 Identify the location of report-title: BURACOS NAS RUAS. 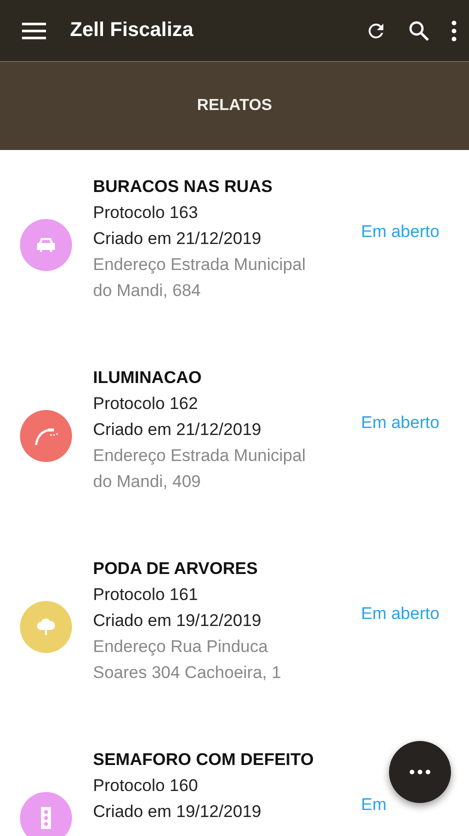
(183, 187).